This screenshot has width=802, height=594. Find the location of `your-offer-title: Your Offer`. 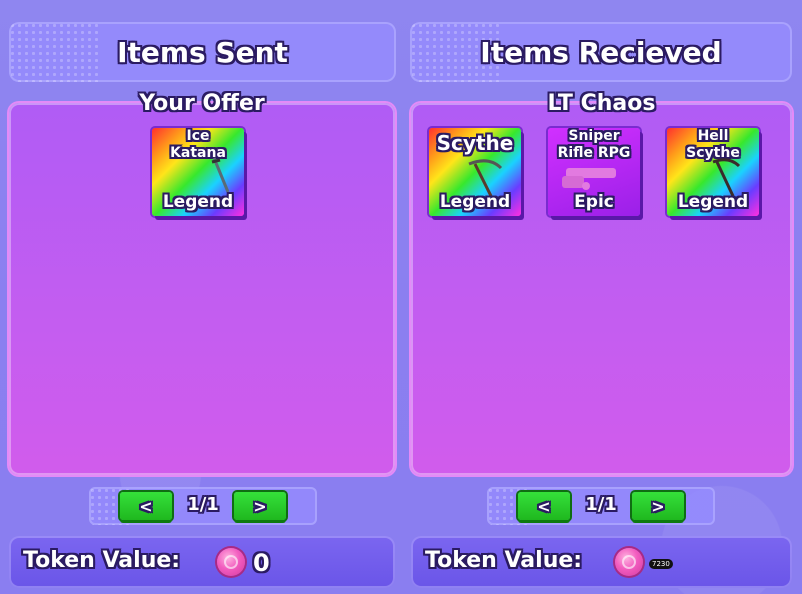

your-offer-title: Your Offer is located at coordinates (202, 103).